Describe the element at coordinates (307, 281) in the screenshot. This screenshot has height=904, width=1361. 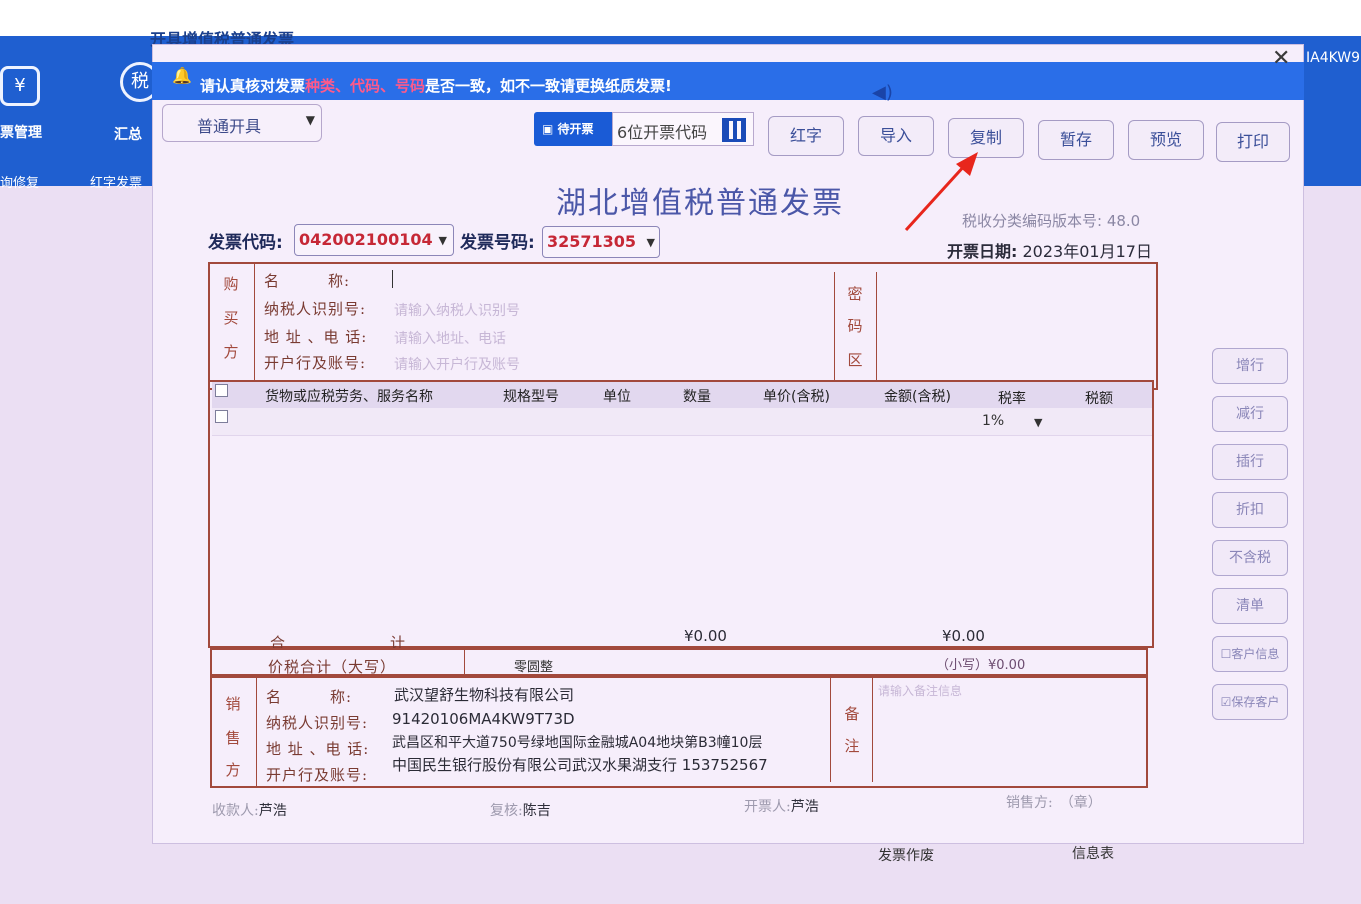
I see `buyer-name-label: 名 称:` at that location.